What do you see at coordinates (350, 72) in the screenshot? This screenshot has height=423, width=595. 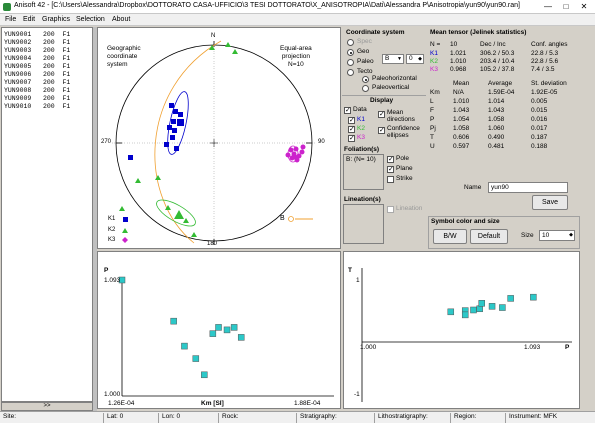 I see `radio-tecto` at bounding box center [350, 72].